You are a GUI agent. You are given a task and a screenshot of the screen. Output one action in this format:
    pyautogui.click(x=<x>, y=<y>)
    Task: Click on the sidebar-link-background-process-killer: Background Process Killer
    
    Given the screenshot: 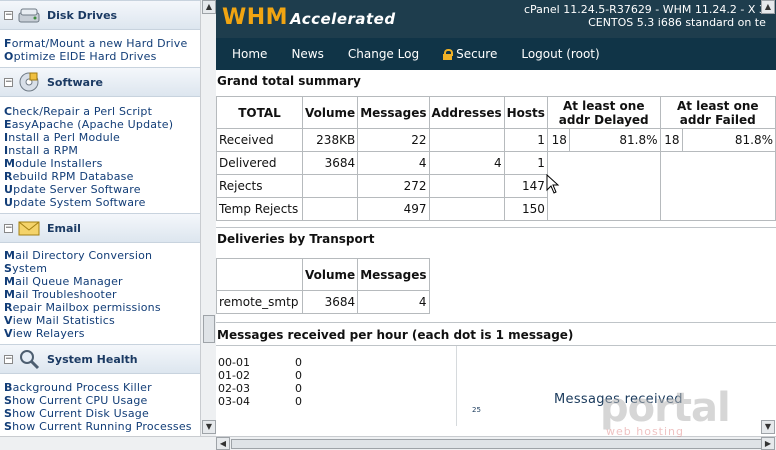 What is the action you would take?
    pyautogui.click(x=102, y=387)
    